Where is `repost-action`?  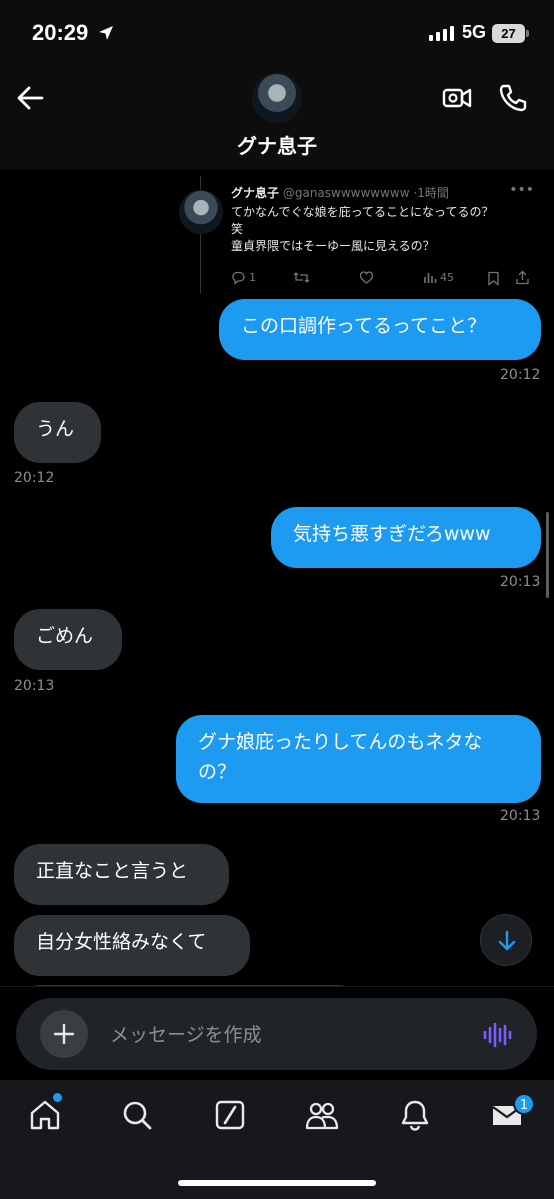 repost-action is located at coordinates (301, 277).